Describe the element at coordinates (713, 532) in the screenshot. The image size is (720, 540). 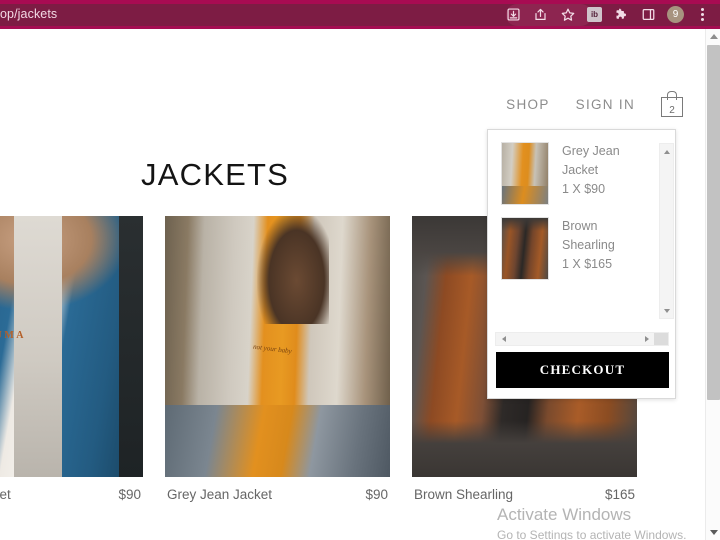
I see `page-scroll-down-arrow-icon` at that location.